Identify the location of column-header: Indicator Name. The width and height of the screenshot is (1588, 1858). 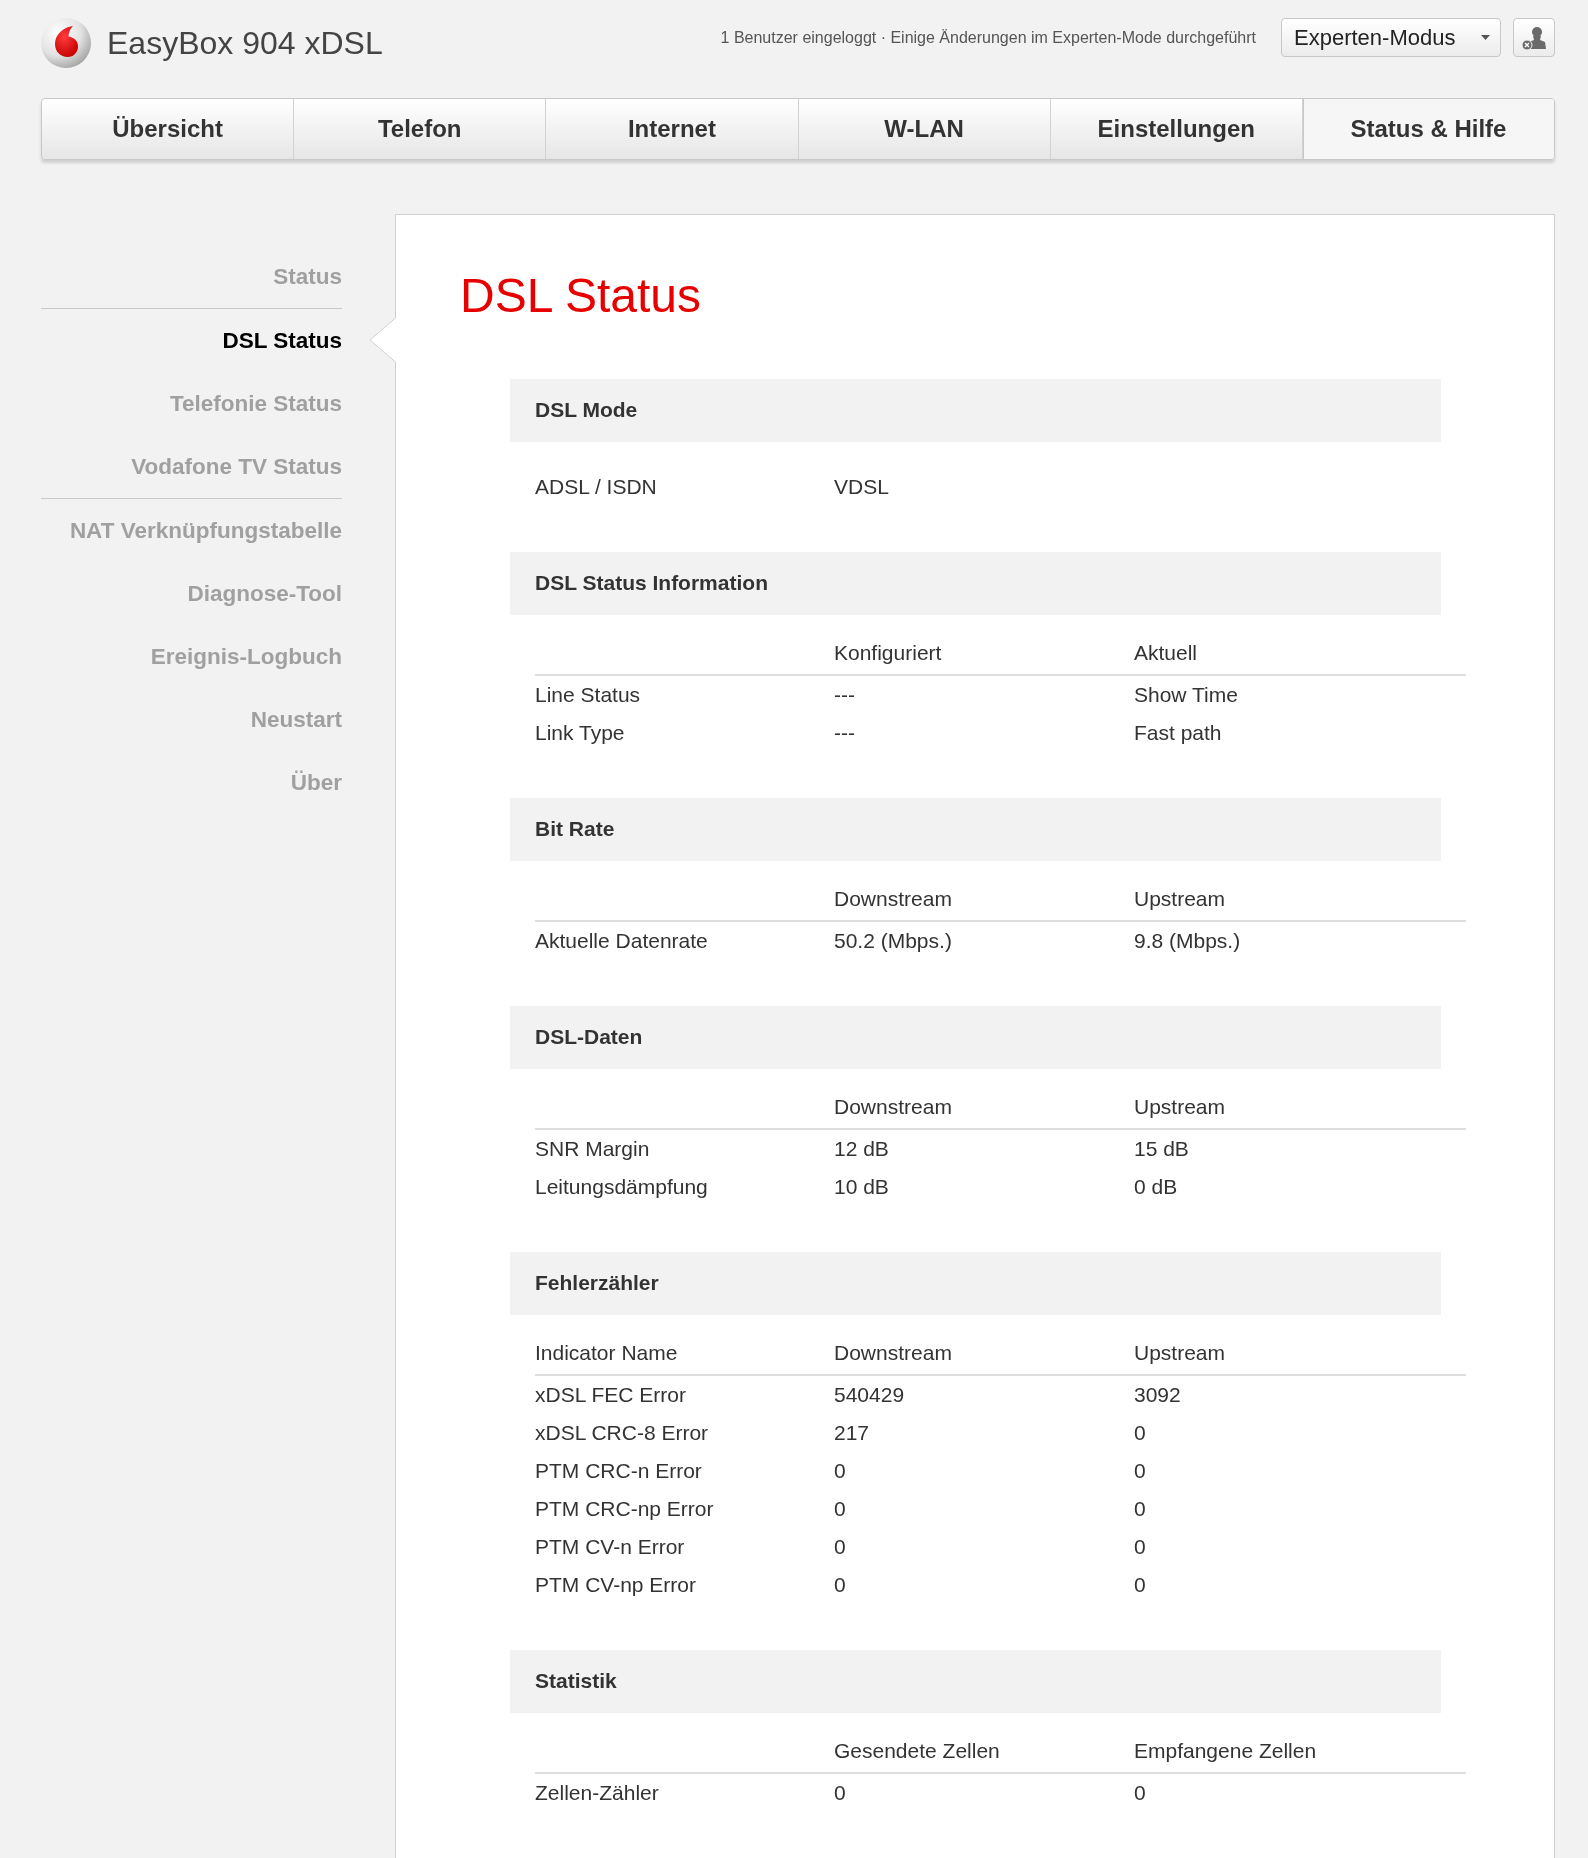
(606, 1352).